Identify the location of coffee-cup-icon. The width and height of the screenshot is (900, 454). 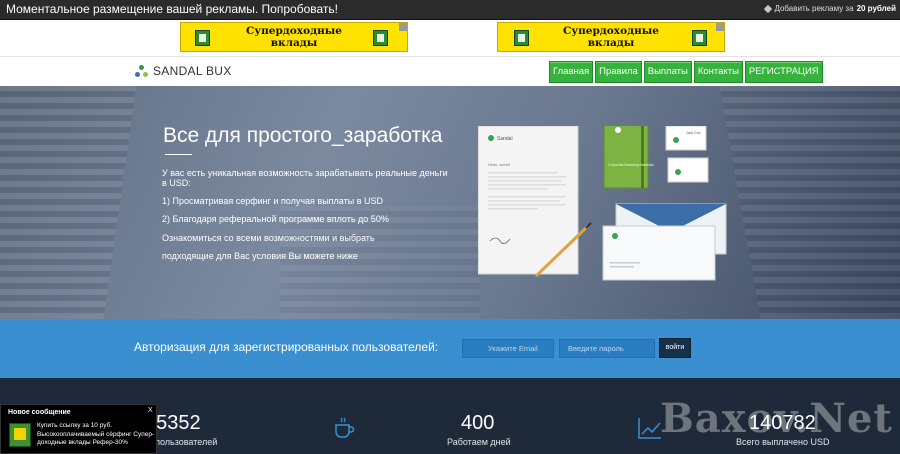
(345, 427).